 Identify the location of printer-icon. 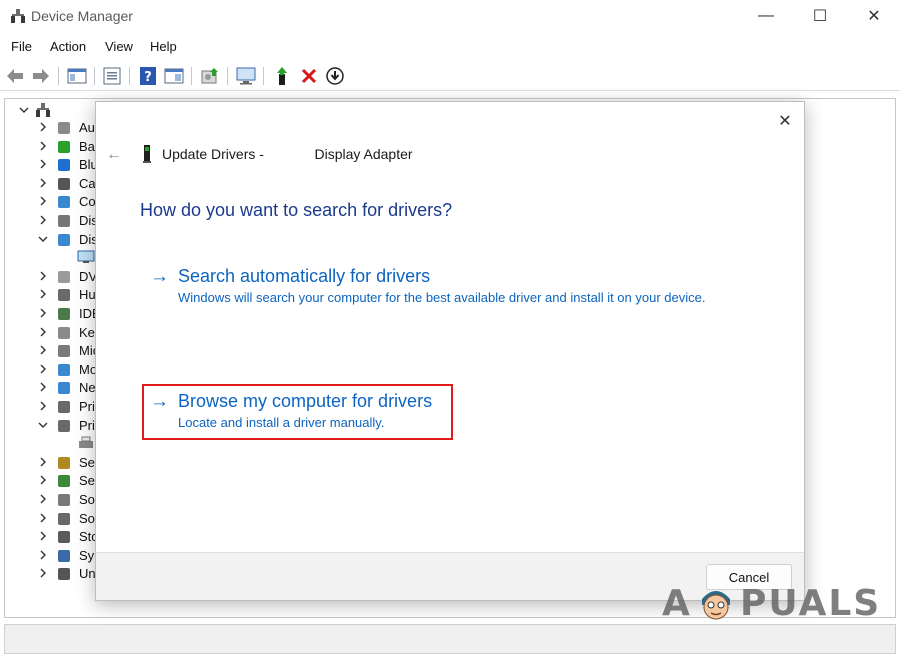
(64, 425).